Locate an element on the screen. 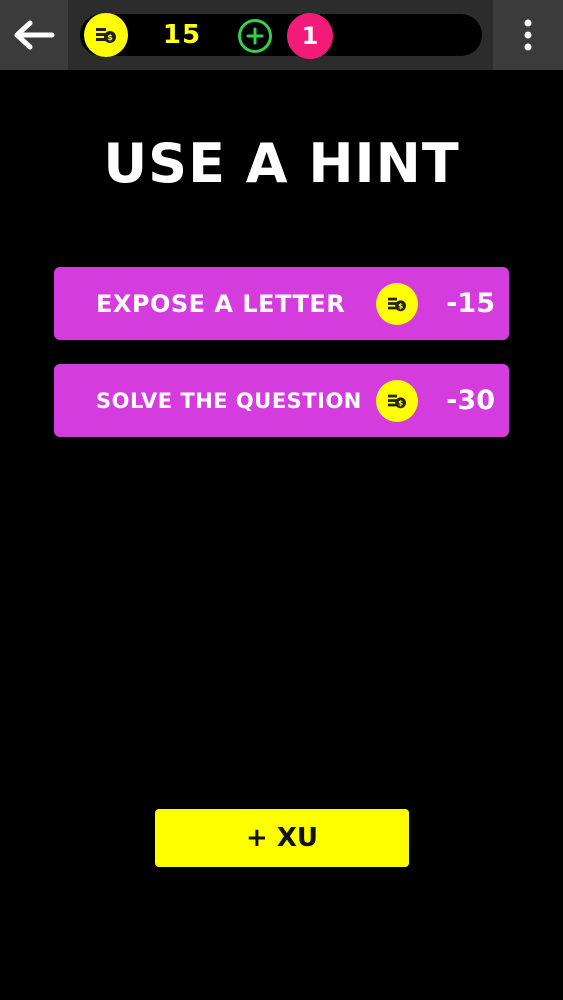 The height and width of the screenshot is (1000, 563). more-menu-button is located at coordinates (528, 35).